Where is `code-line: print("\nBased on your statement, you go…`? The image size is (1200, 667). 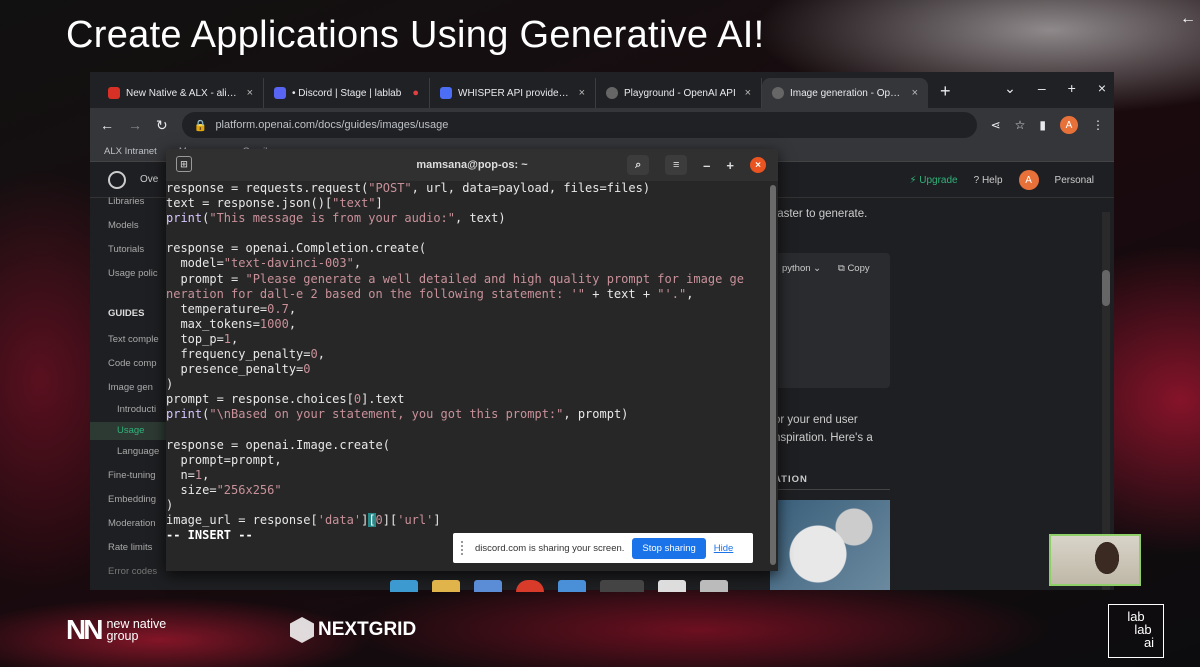 code-line: print("\nBased on your statement, you go… is located at coordinates (397, 414).